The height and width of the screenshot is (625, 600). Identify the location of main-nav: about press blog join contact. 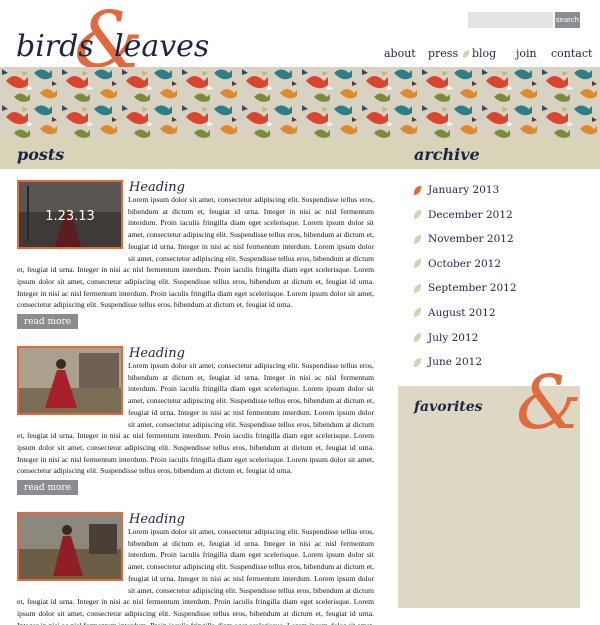
(300, 55).